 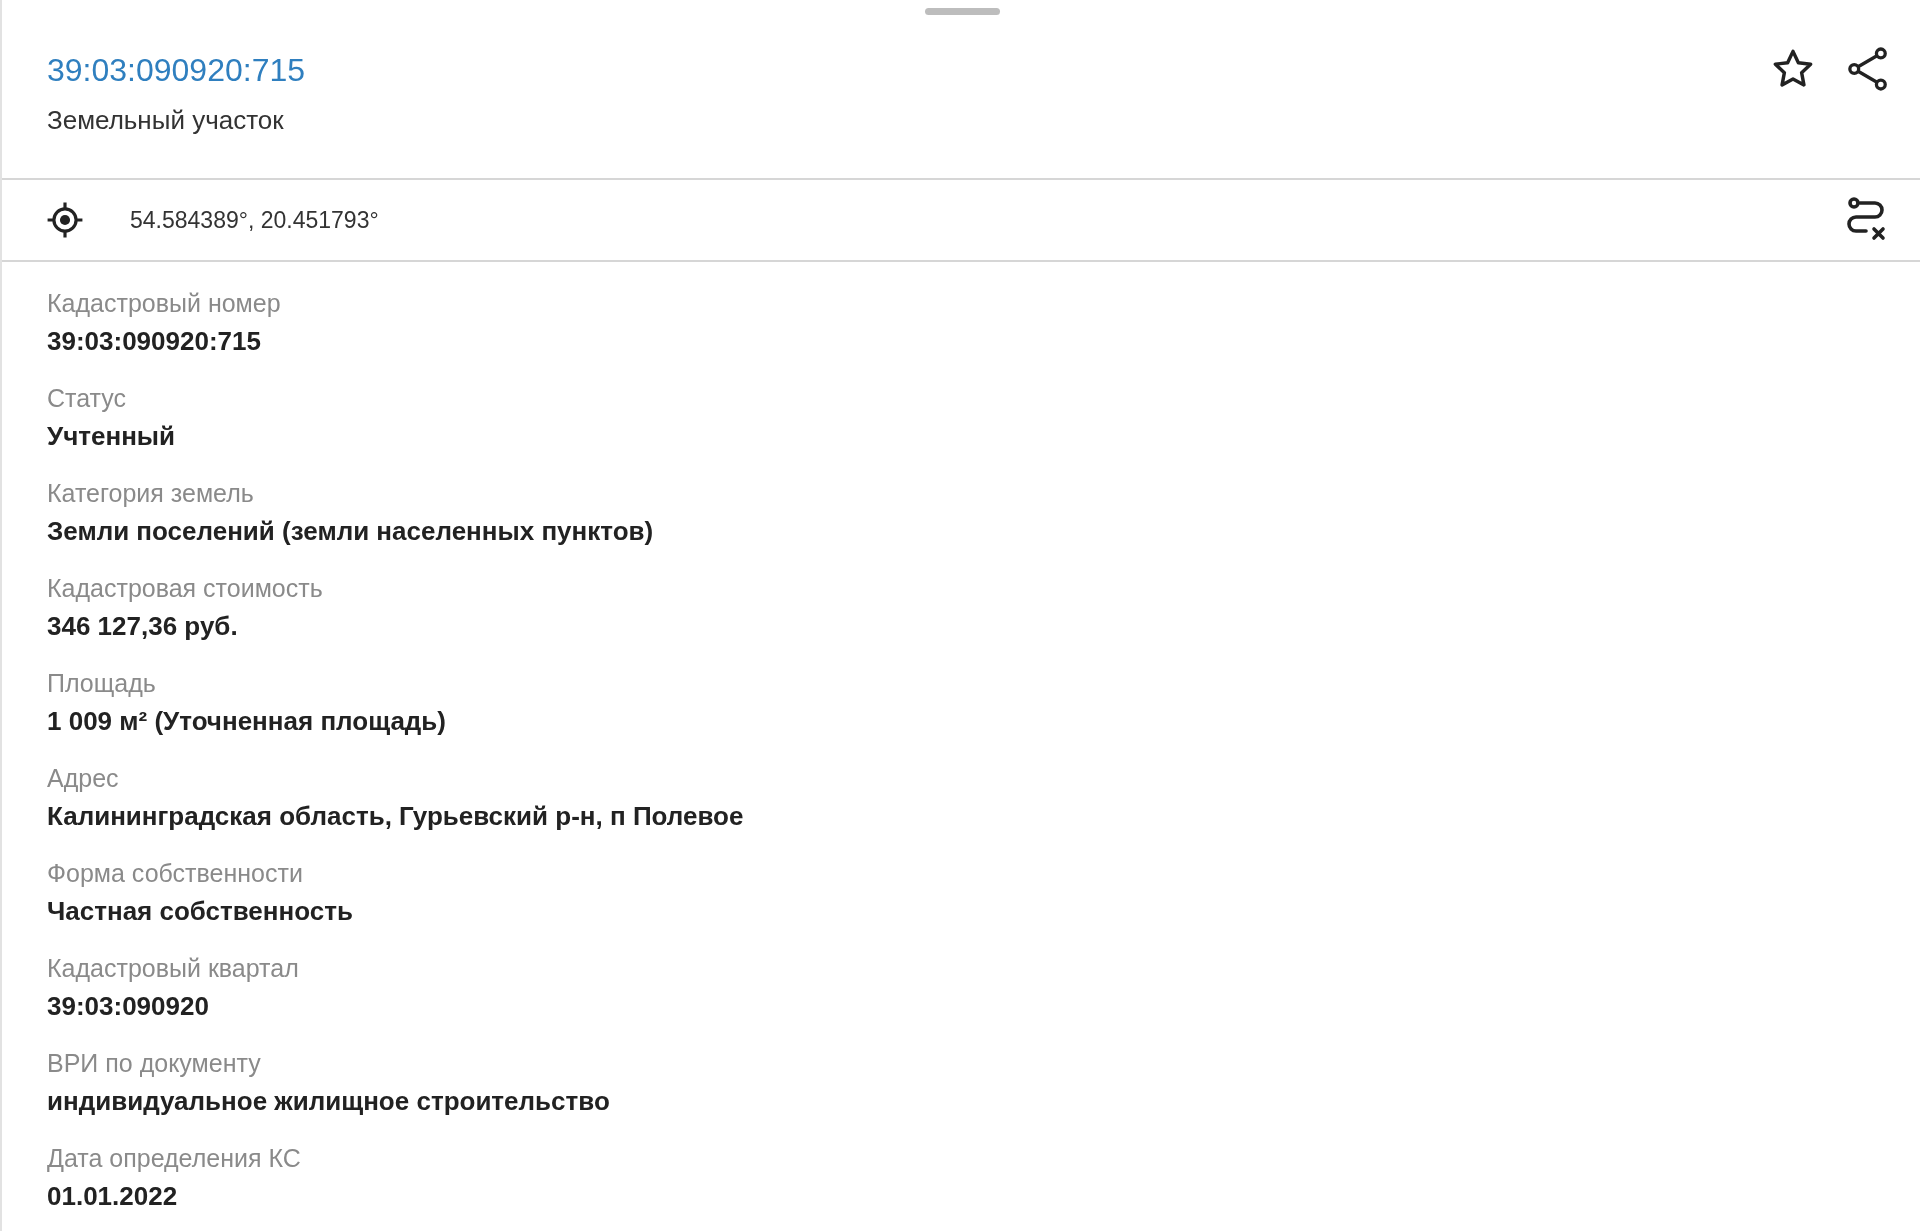 What do you see at coordinates (111, 436) in the screenshot?
I see `field-value: Учтенный` at bounding box center [111, 436].